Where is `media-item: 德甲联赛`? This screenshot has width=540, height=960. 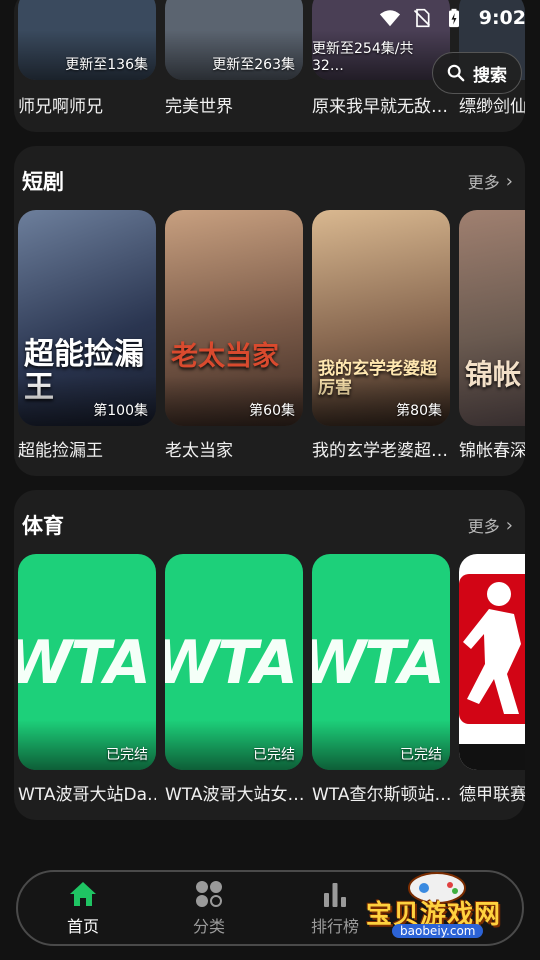
media-item: 德甲联赛 is located at coordinates (492, 679).